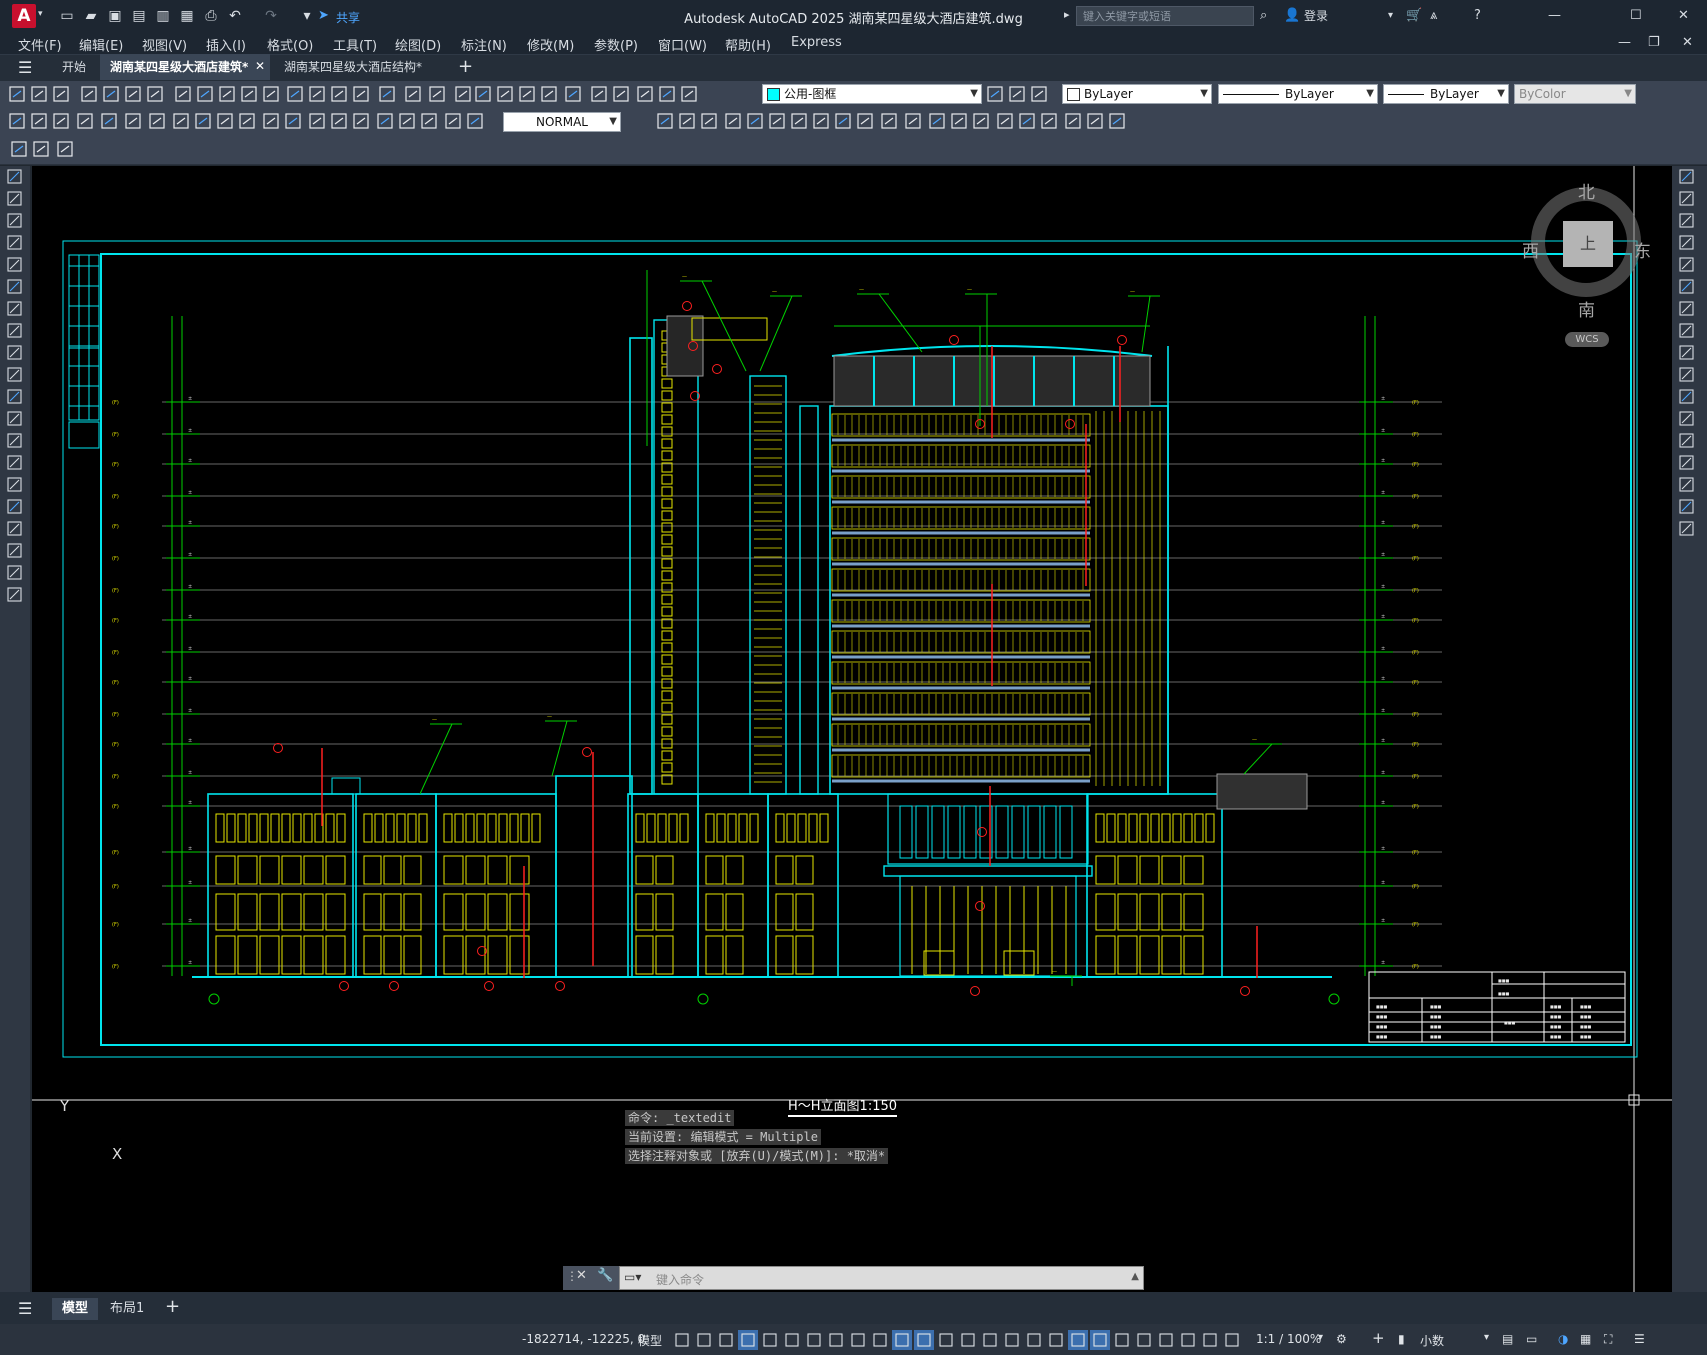 The width and height of the screenshot is (1707, 1355). What do you see at coordinates (25, 1308) in the screenshot?
I see `layout-menu-icon: ☰` at bounding box center [25, 1308].